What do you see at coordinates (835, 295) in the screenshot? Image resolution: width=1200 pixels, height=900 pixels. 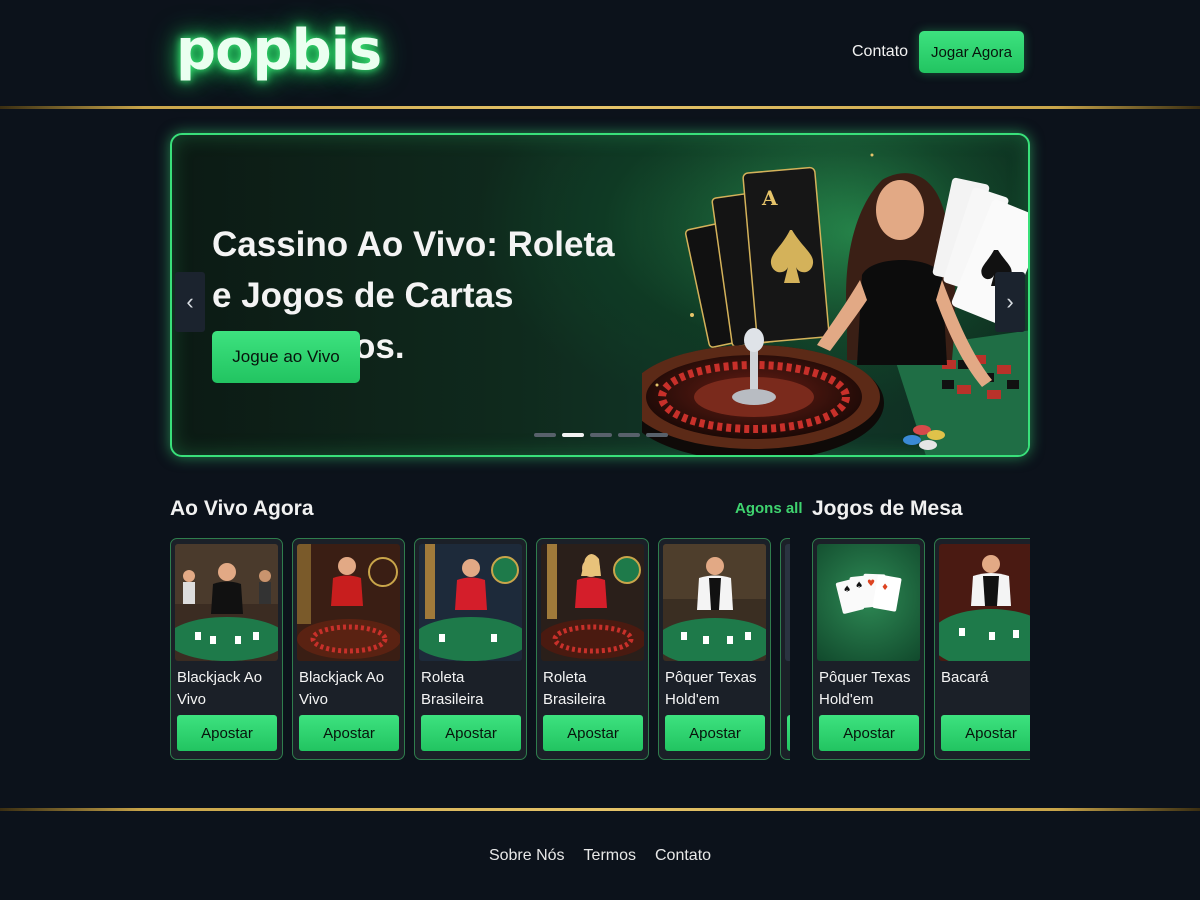 I see `hero-casino-illustration: A` at bounding box center [835, 295].